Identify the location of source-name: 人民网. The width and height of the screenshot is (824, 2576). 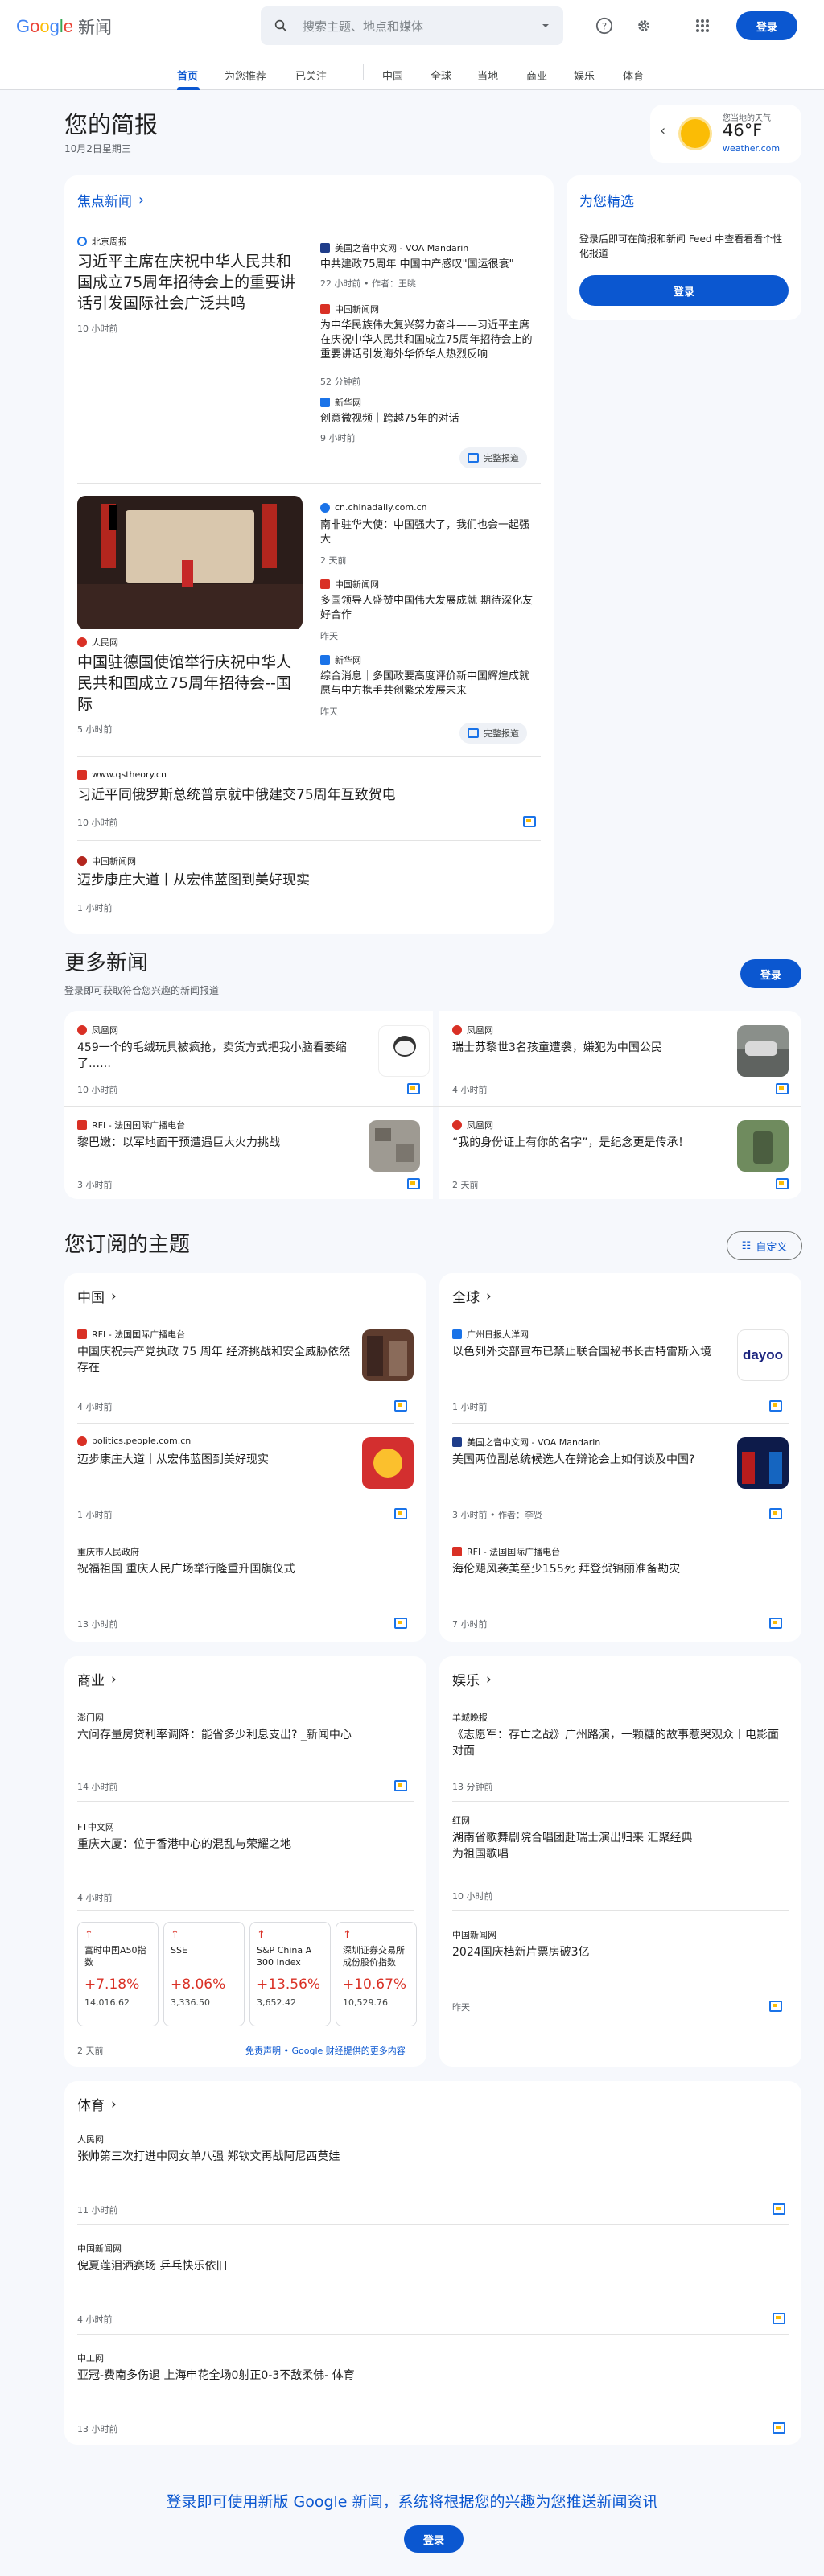
(105, 642).